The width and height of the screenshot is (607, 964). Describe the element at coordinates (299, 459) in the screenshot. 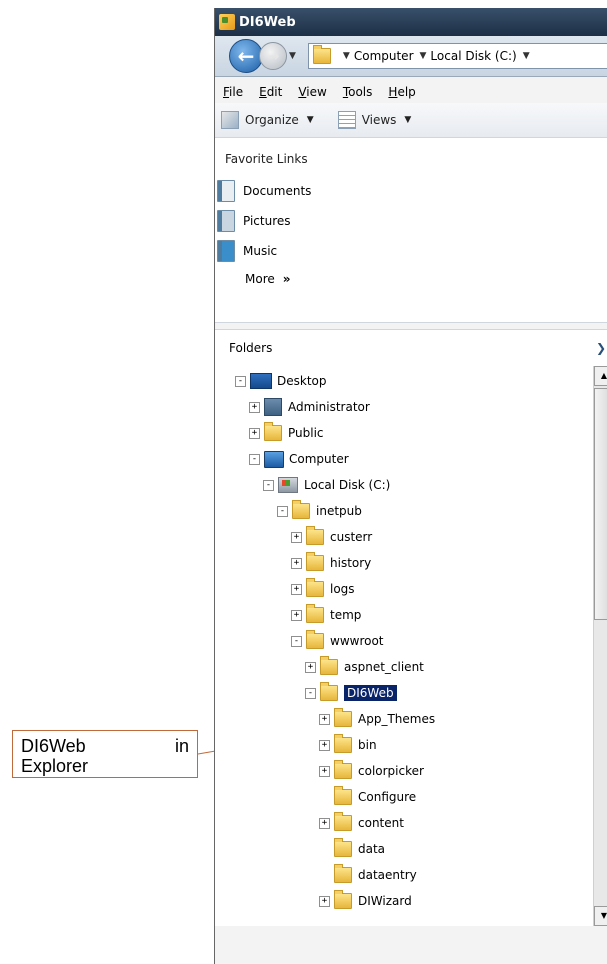

I see `tree-node: - Computer` at that location.